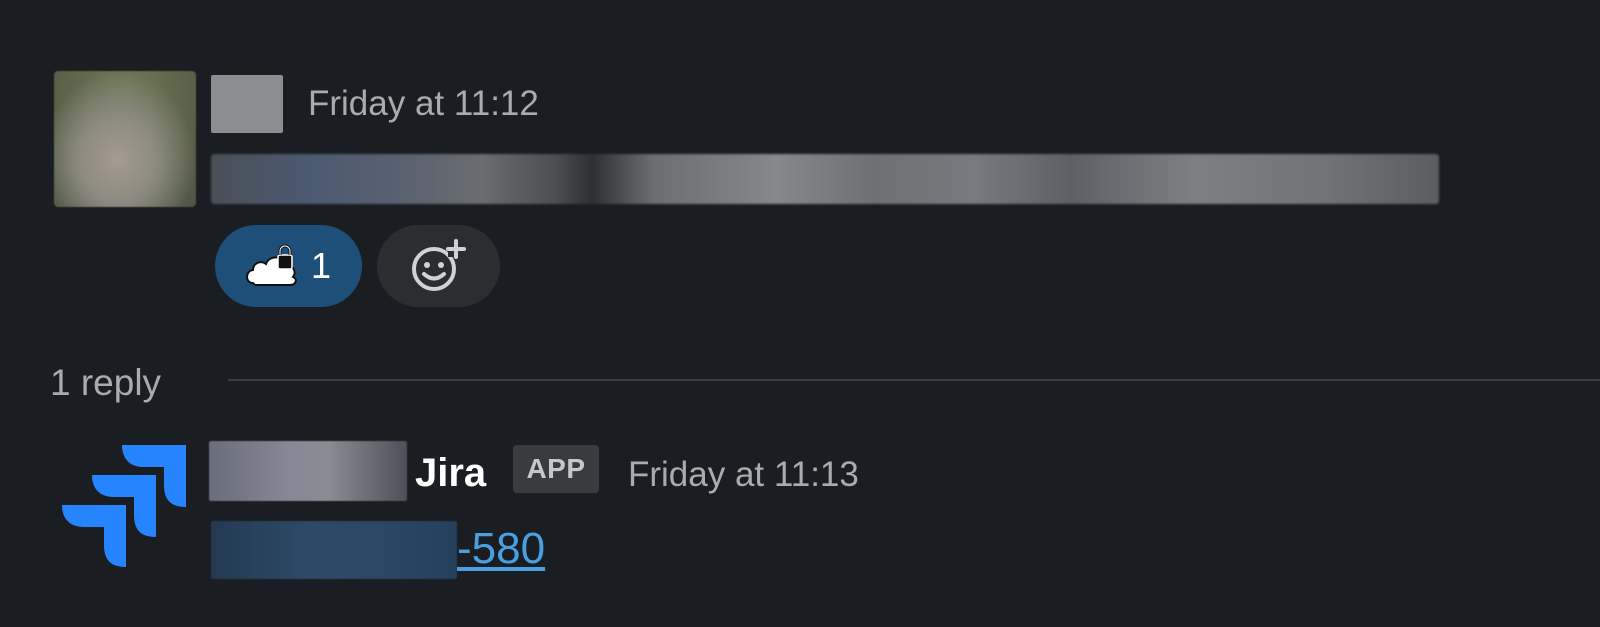 This screenshot has width=1600, height=627. What do you see at coordinates (125, 139) in the screenshot?
I see `sender-avatar` at bounding box center [125, 139].